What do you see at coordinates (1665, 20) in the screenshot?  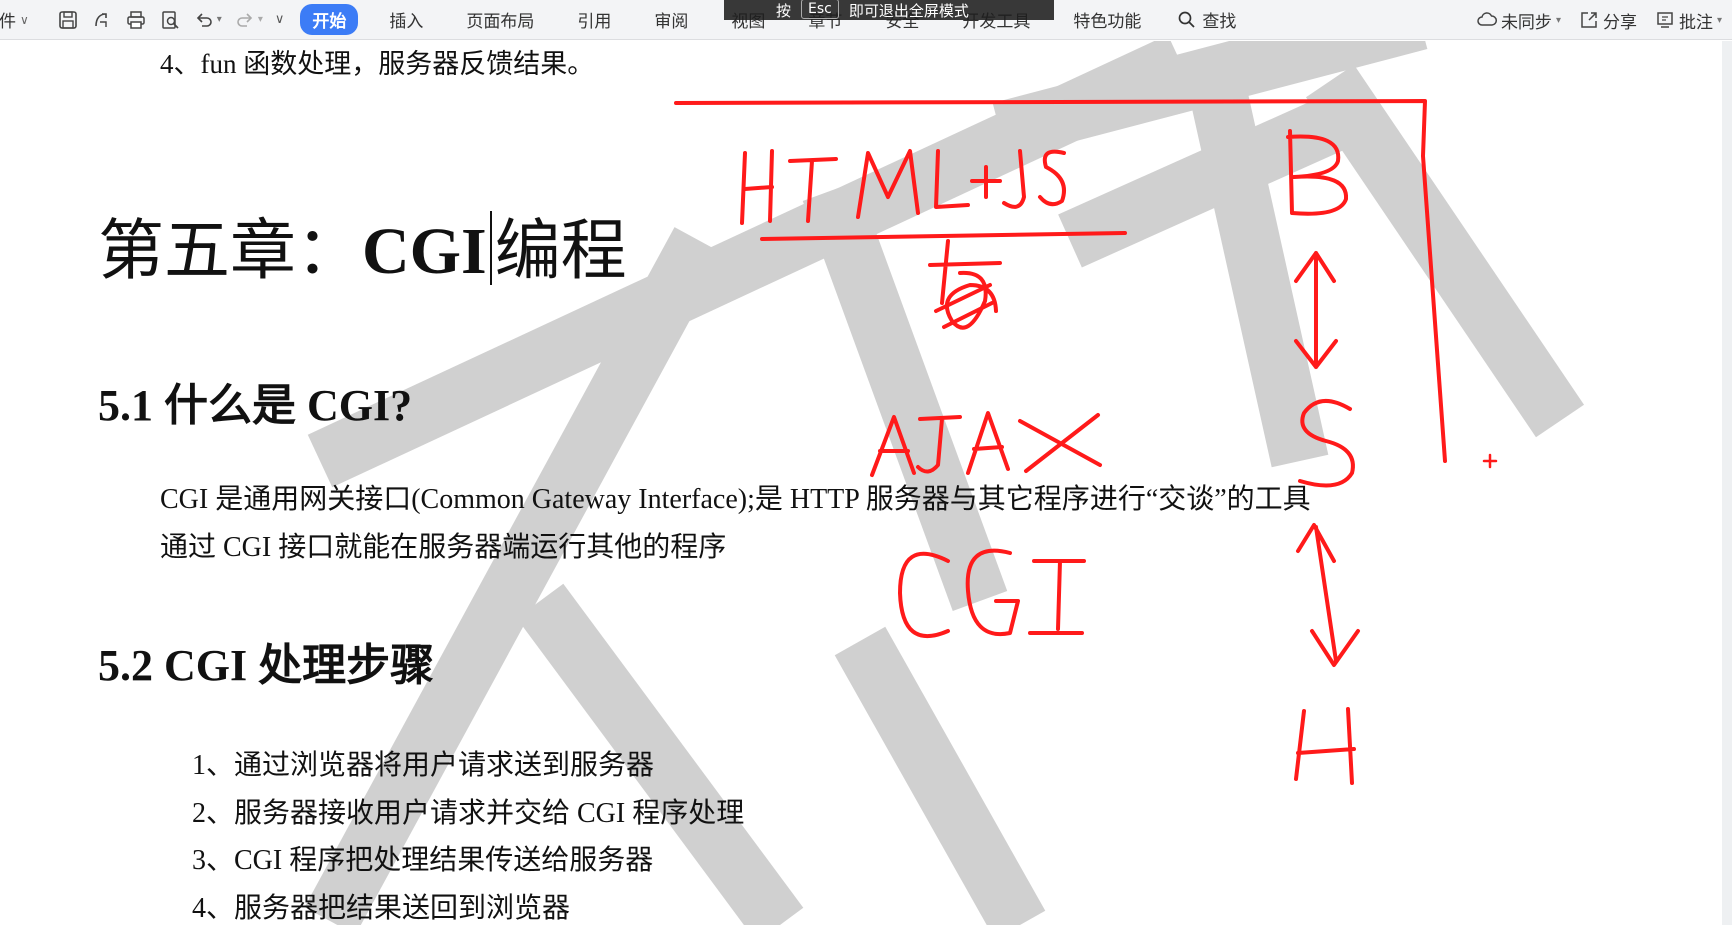 I see `comment-icon` at bounding box center [1665, 20].